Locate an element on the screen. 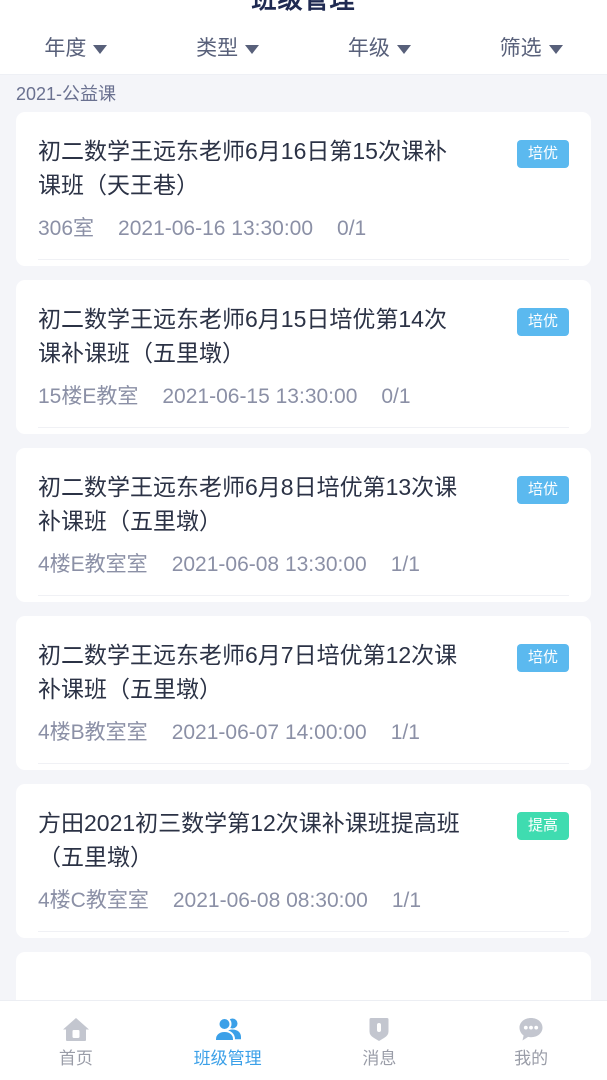  card-header: 初二数学王远东老师6月8日培优第13次课补课班（五里墩） 培优 is located at coordinates (303, 504).